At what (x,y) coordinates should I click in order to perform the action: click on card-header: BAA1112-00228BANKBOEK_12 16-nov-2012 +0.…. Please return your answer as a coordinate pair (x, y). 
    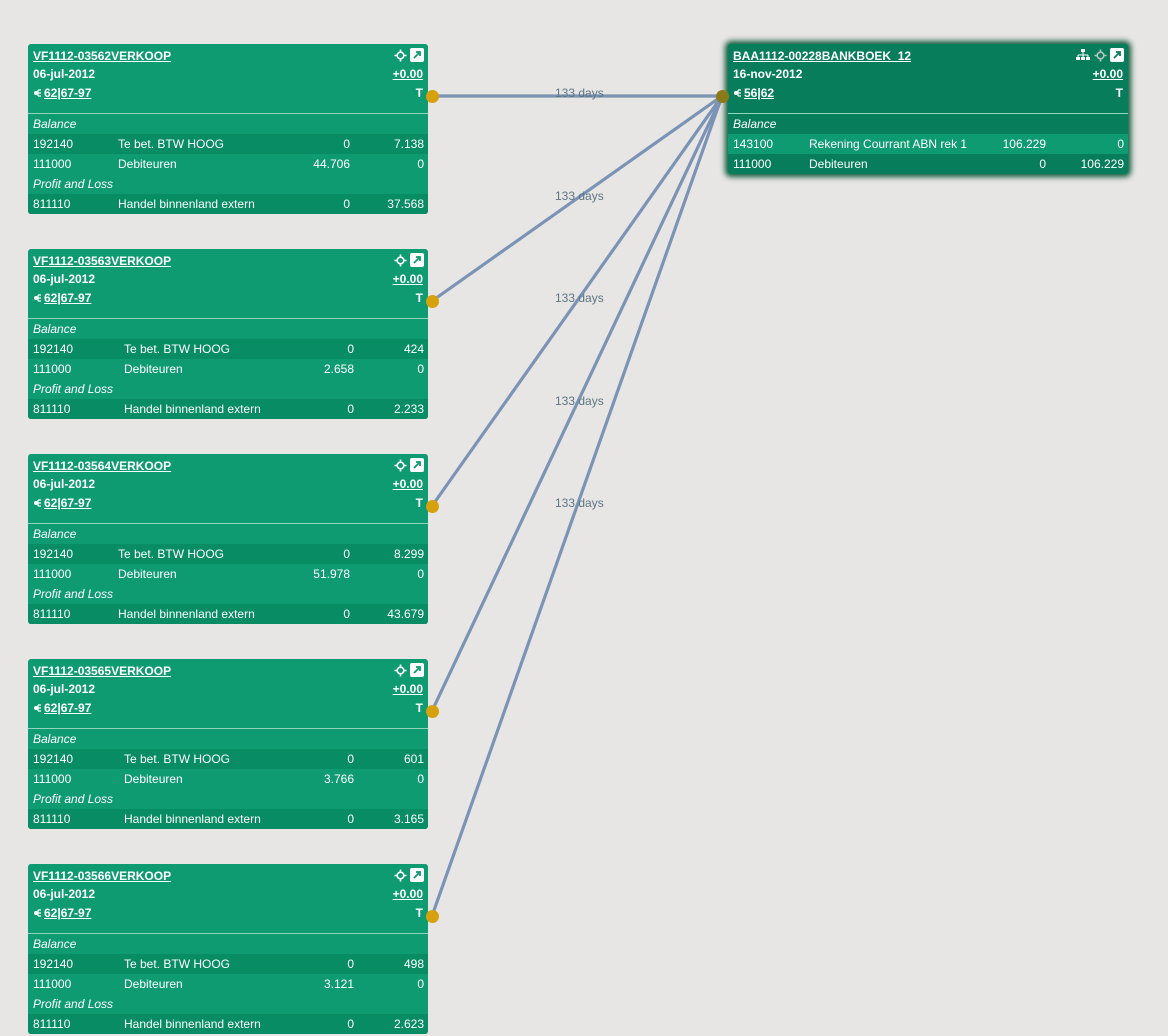
    Looking at the image, I should click on (928, 79).